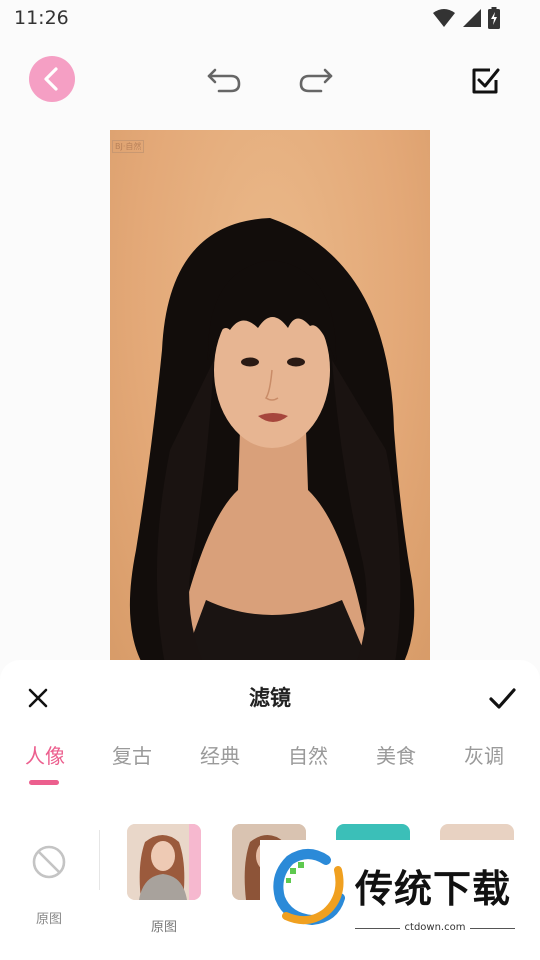 The height and width of the screenshot is (960, 540). What do you see at coordinates (270, 80) in the screenshot?
I see `top-toolbar` at bounding box center [270, 80].